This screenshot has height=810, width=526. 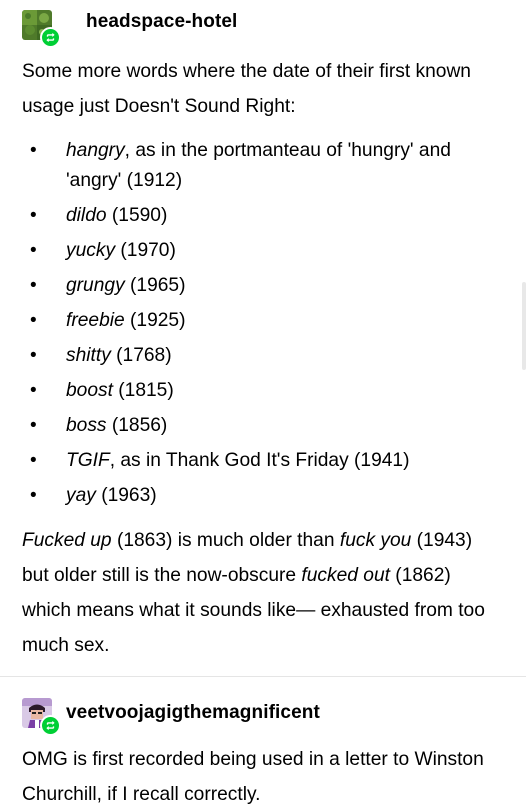 What do you see at coordinates (259, 460) in the screenshot?
I see `word-detail: , as in Thank God It's Friday (1941)` at bounding box center [259, 460].